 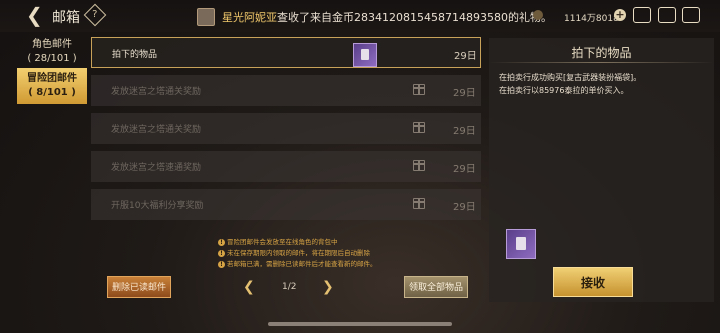 I want to click on home-indicator, so click(x=360, y=324).